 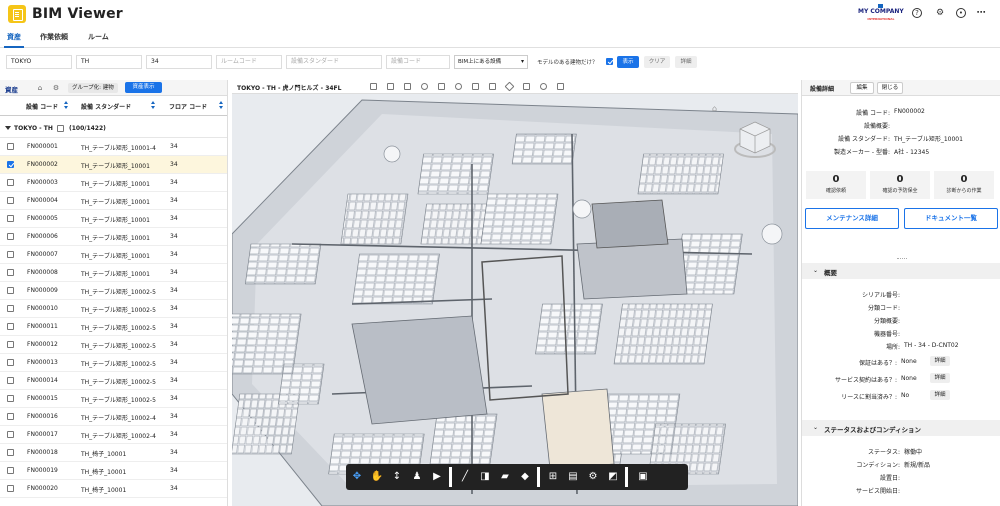 I want to click on table-row: FN000003 TH_テーブル矩形_10001 34, so click(x=113, y=183).